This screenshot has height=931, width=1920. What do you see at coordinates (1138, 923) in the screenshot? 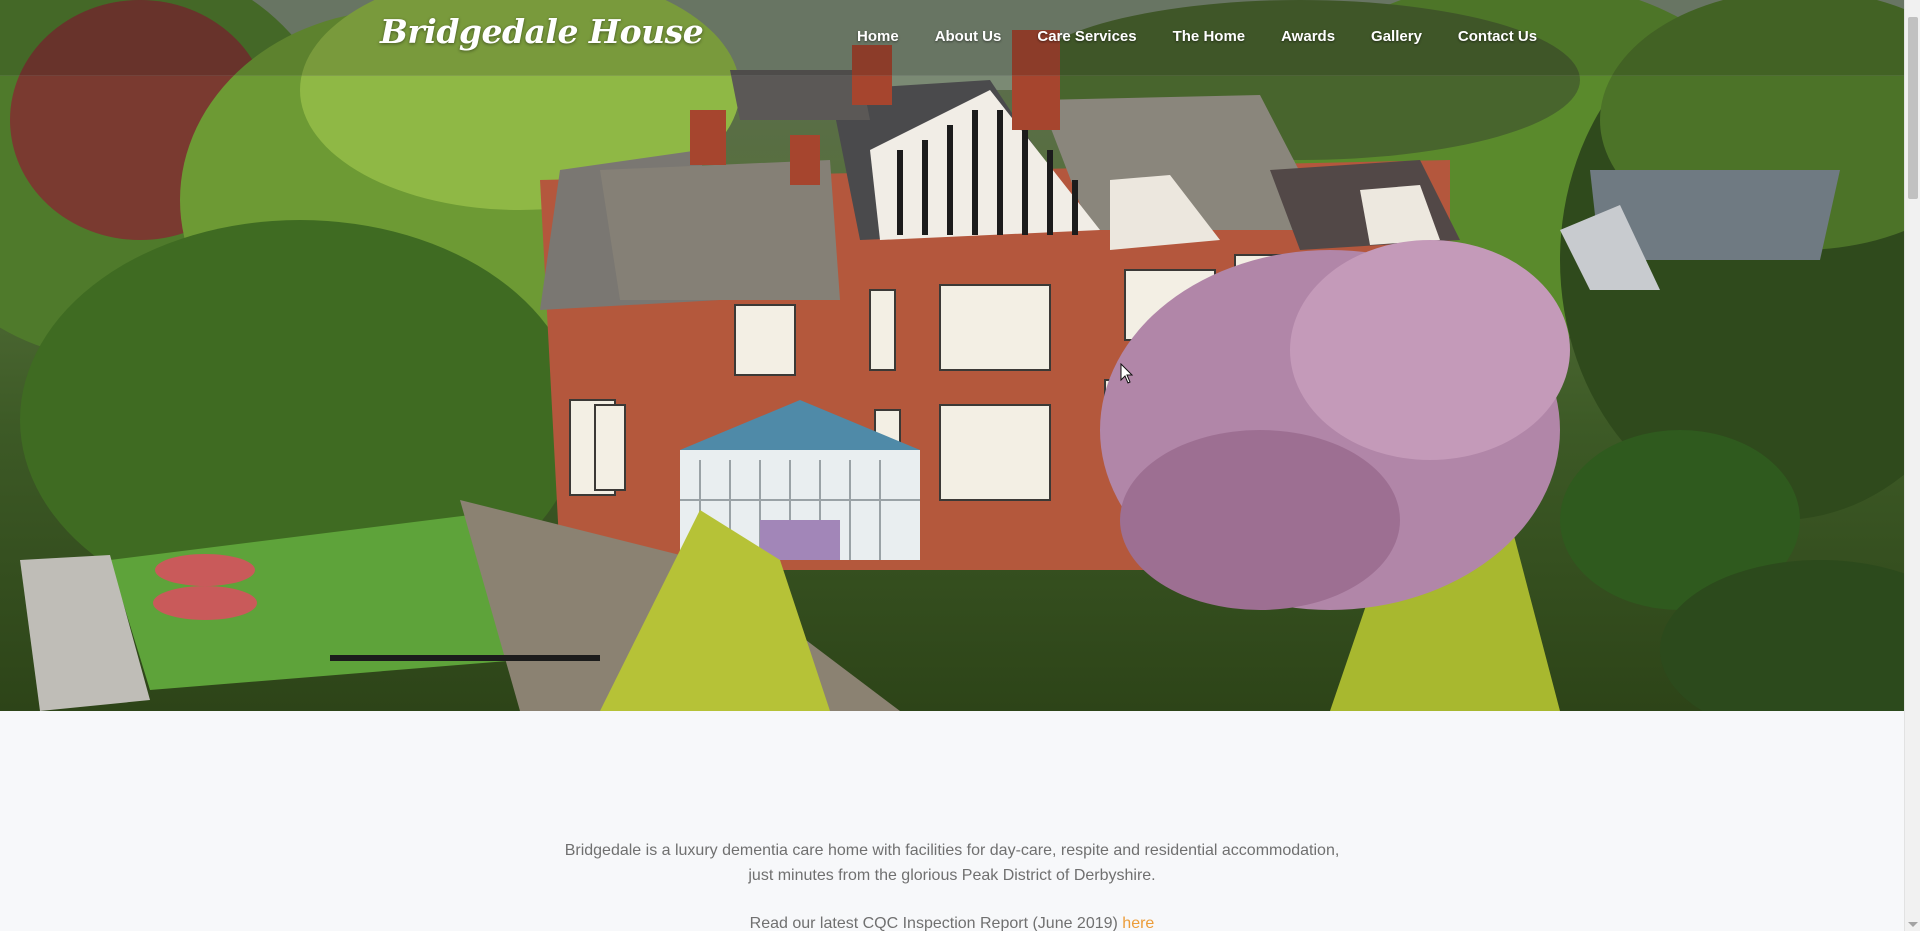
I see `cqc-report-link: here` at bounding box center [1138, 923].